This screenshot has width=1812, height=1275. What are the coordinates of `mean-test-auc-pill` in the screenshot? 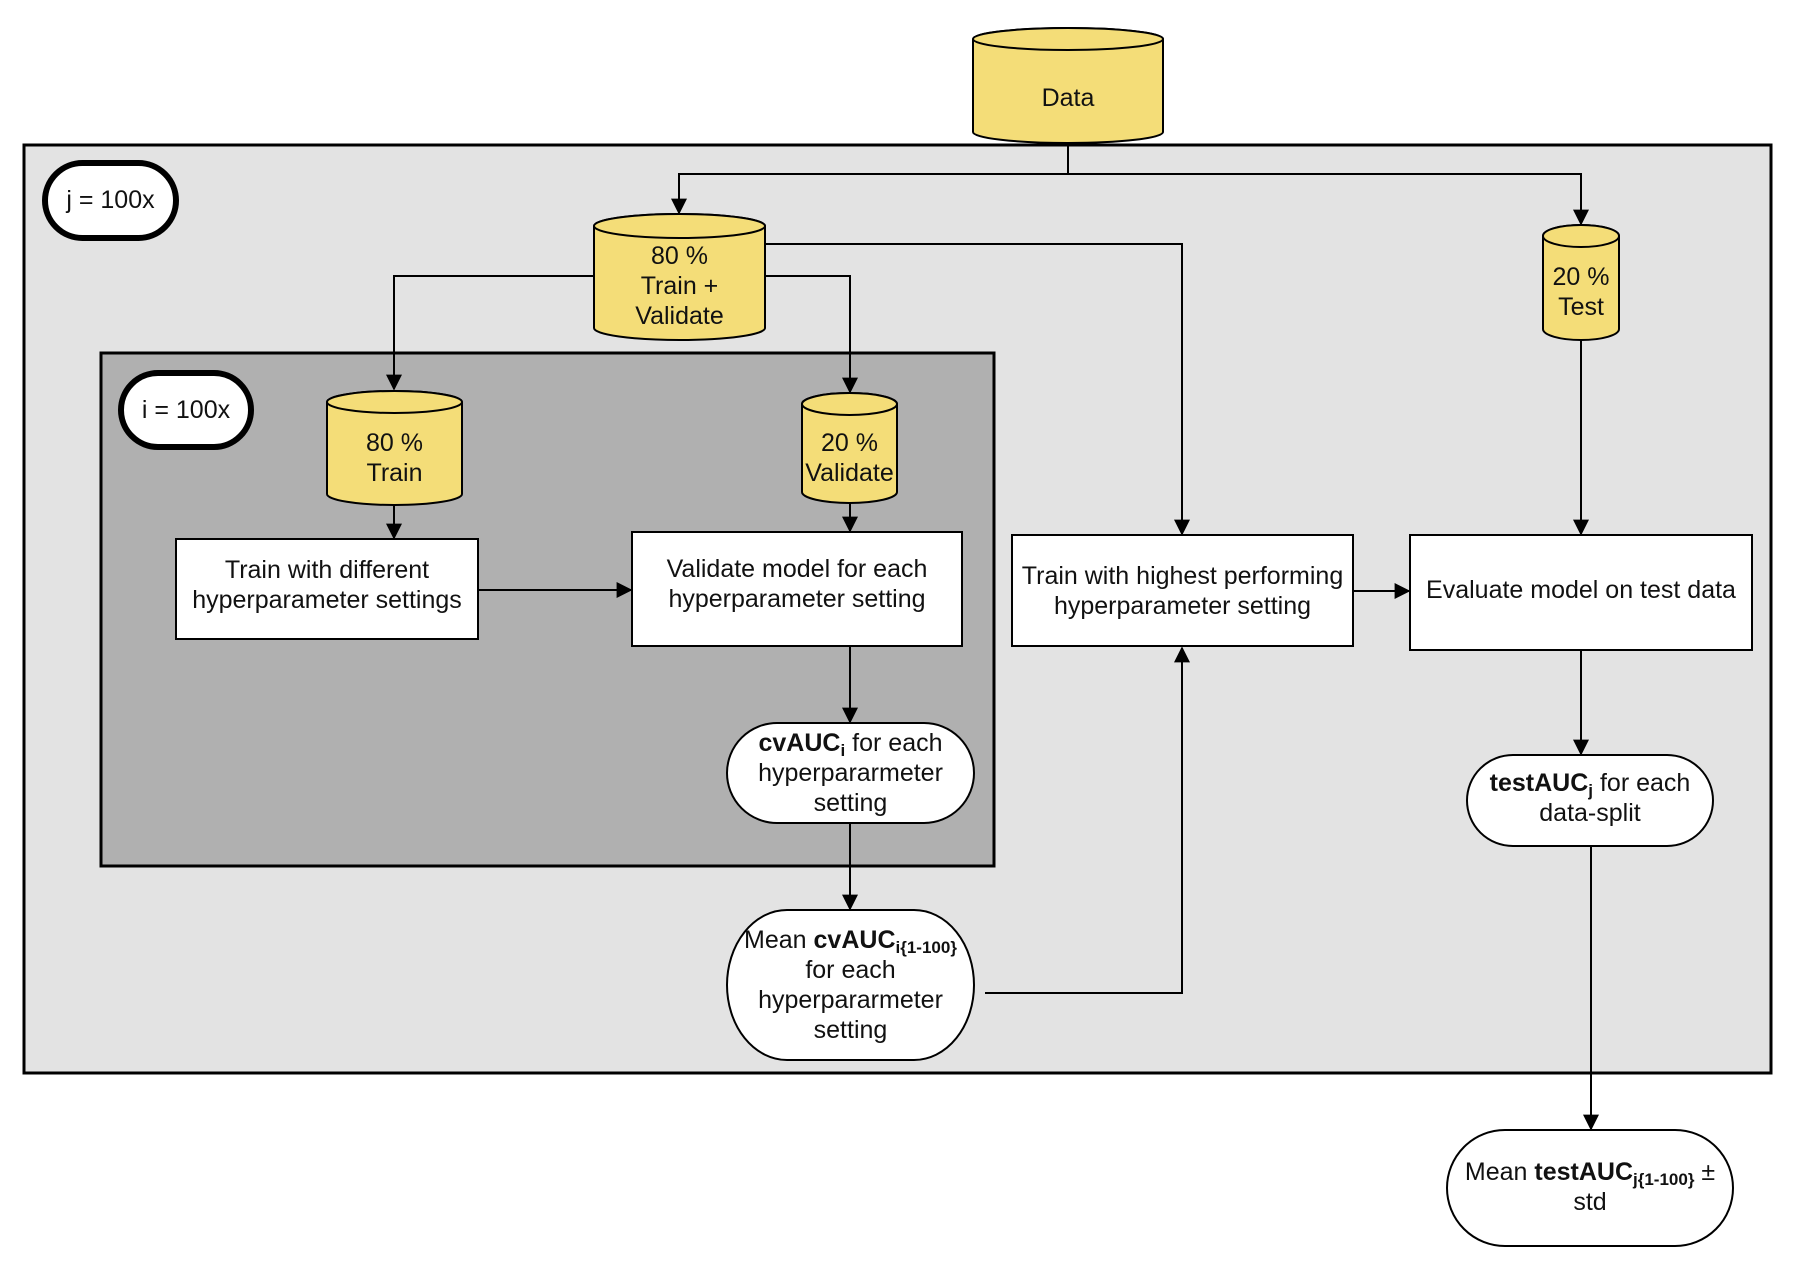 It's located at (1590, 1188).